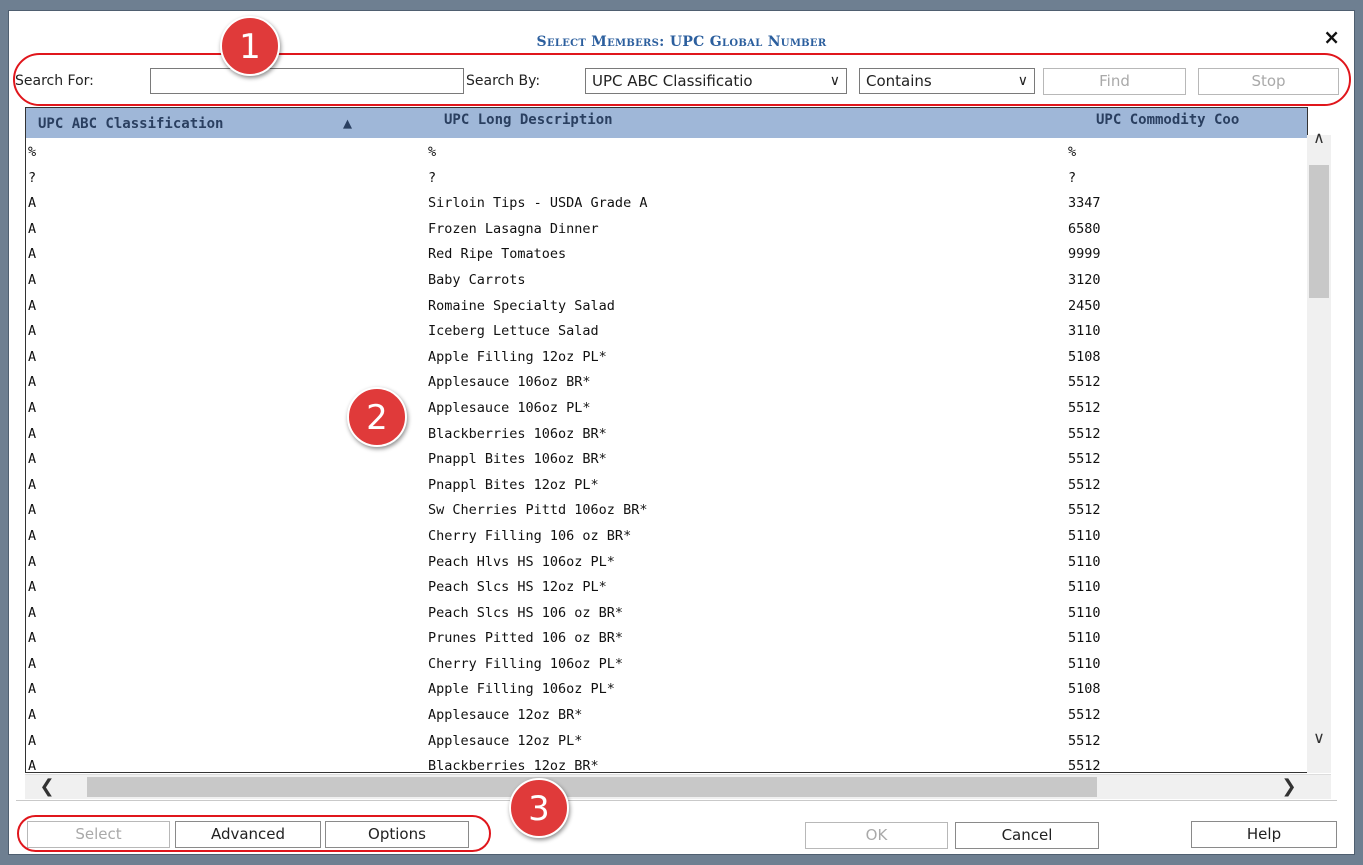 This screenshot has height=865, width=1363. I want to click on cell-long-description: Peach Slcs HS 106 oz BR*, so click(526, 612).